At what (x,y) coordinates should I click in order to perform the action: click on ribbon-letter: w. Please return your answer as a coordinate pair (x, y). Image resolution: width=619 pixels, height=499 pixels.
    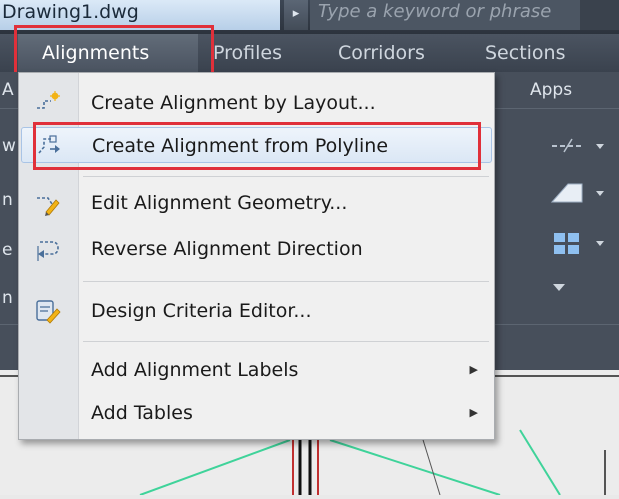
    Looking at the image, I should click on (9, 146).